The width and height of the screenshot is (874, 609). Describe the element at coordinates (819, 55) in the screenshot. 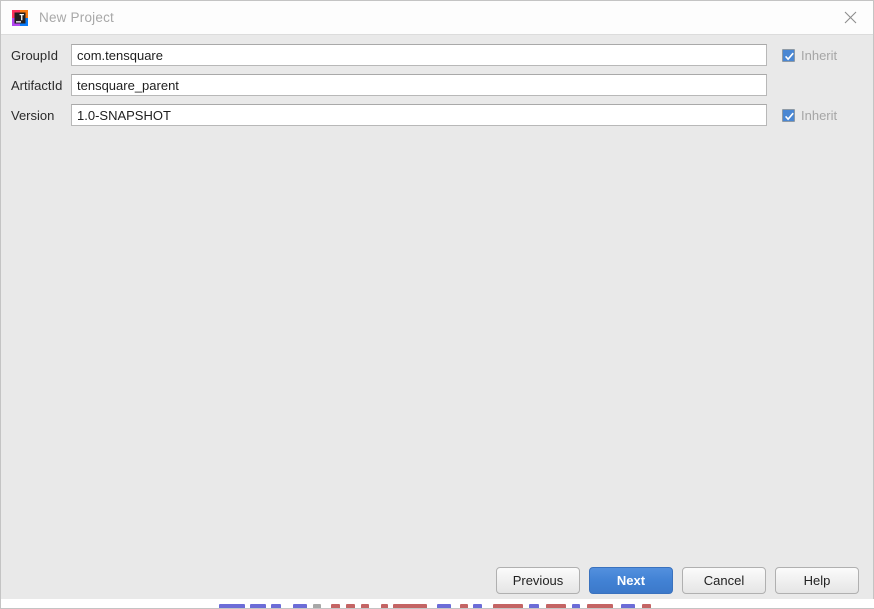

I see `groupid-inherit-label: Inherit` at that location.